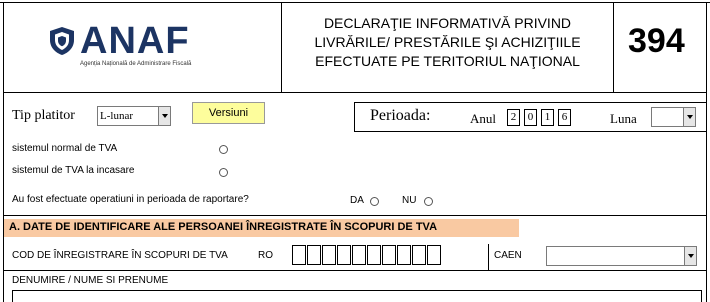 This screenshot has width=710, height=302. What do you see at coordinates (355, 215) in the screenshot?
I see `section-a-top-line` at bounding box center [355, 215].